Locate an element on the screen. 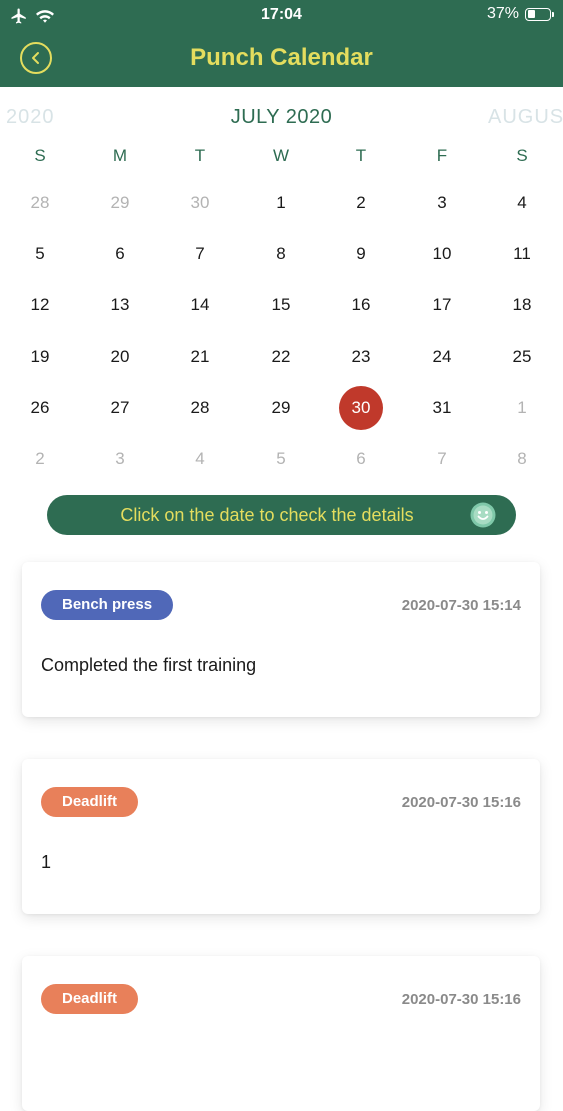  calendar-day: 13 is located at coordinates (120, 305).